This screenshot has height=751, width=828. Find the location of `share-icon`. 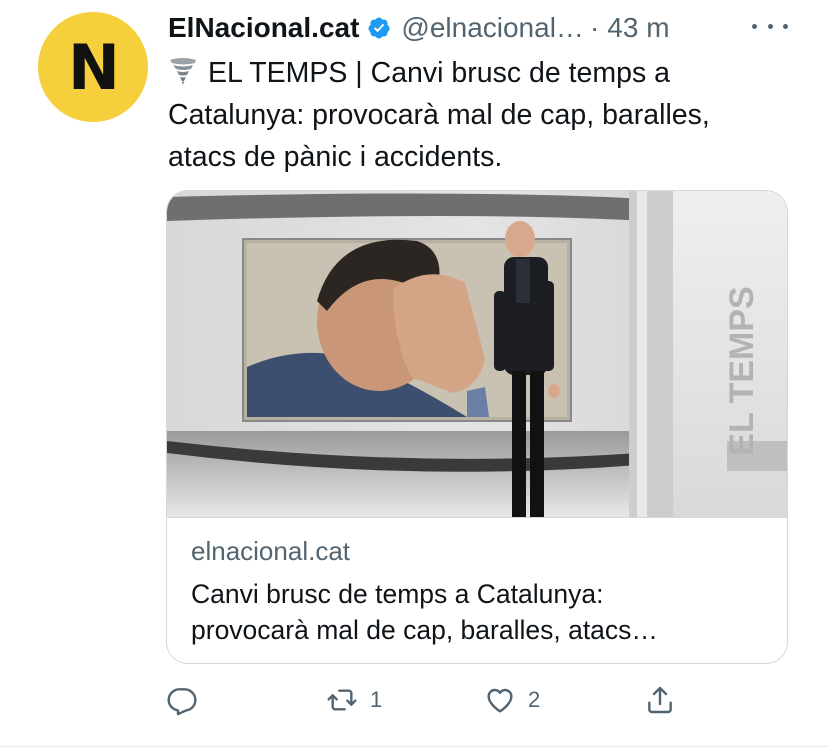

share-icon is located at coordinates (660, 700).